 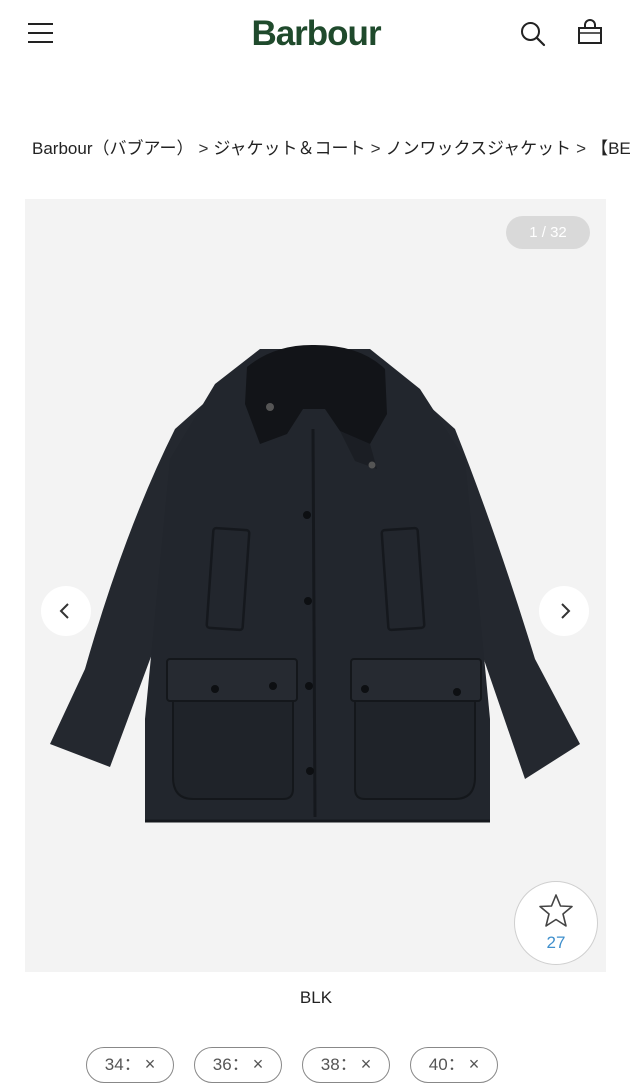 I want to click on color-name: BLK, so click(x=316, y=997).